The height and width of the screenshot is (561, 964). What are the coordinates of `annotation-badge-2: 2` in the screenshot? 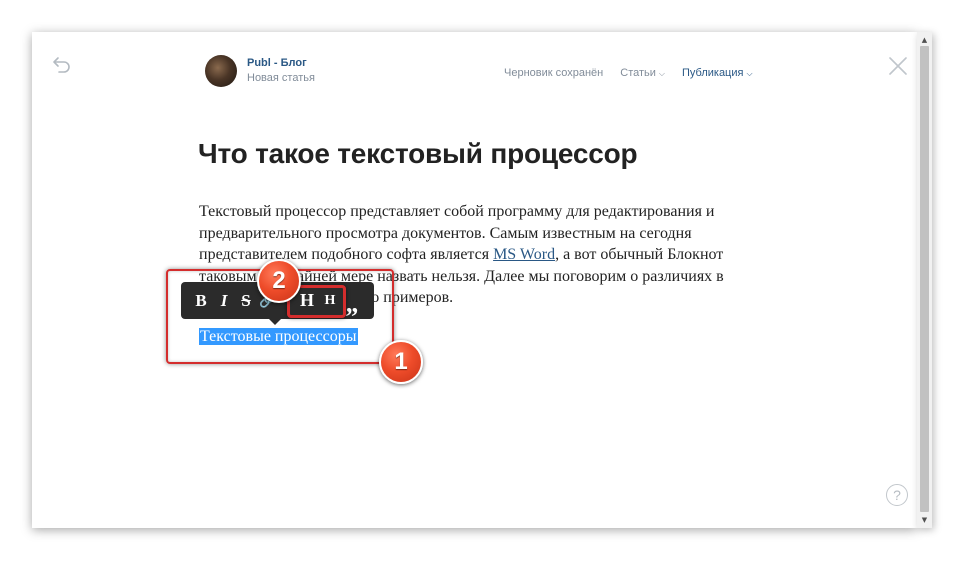 It's located at (279, 281).